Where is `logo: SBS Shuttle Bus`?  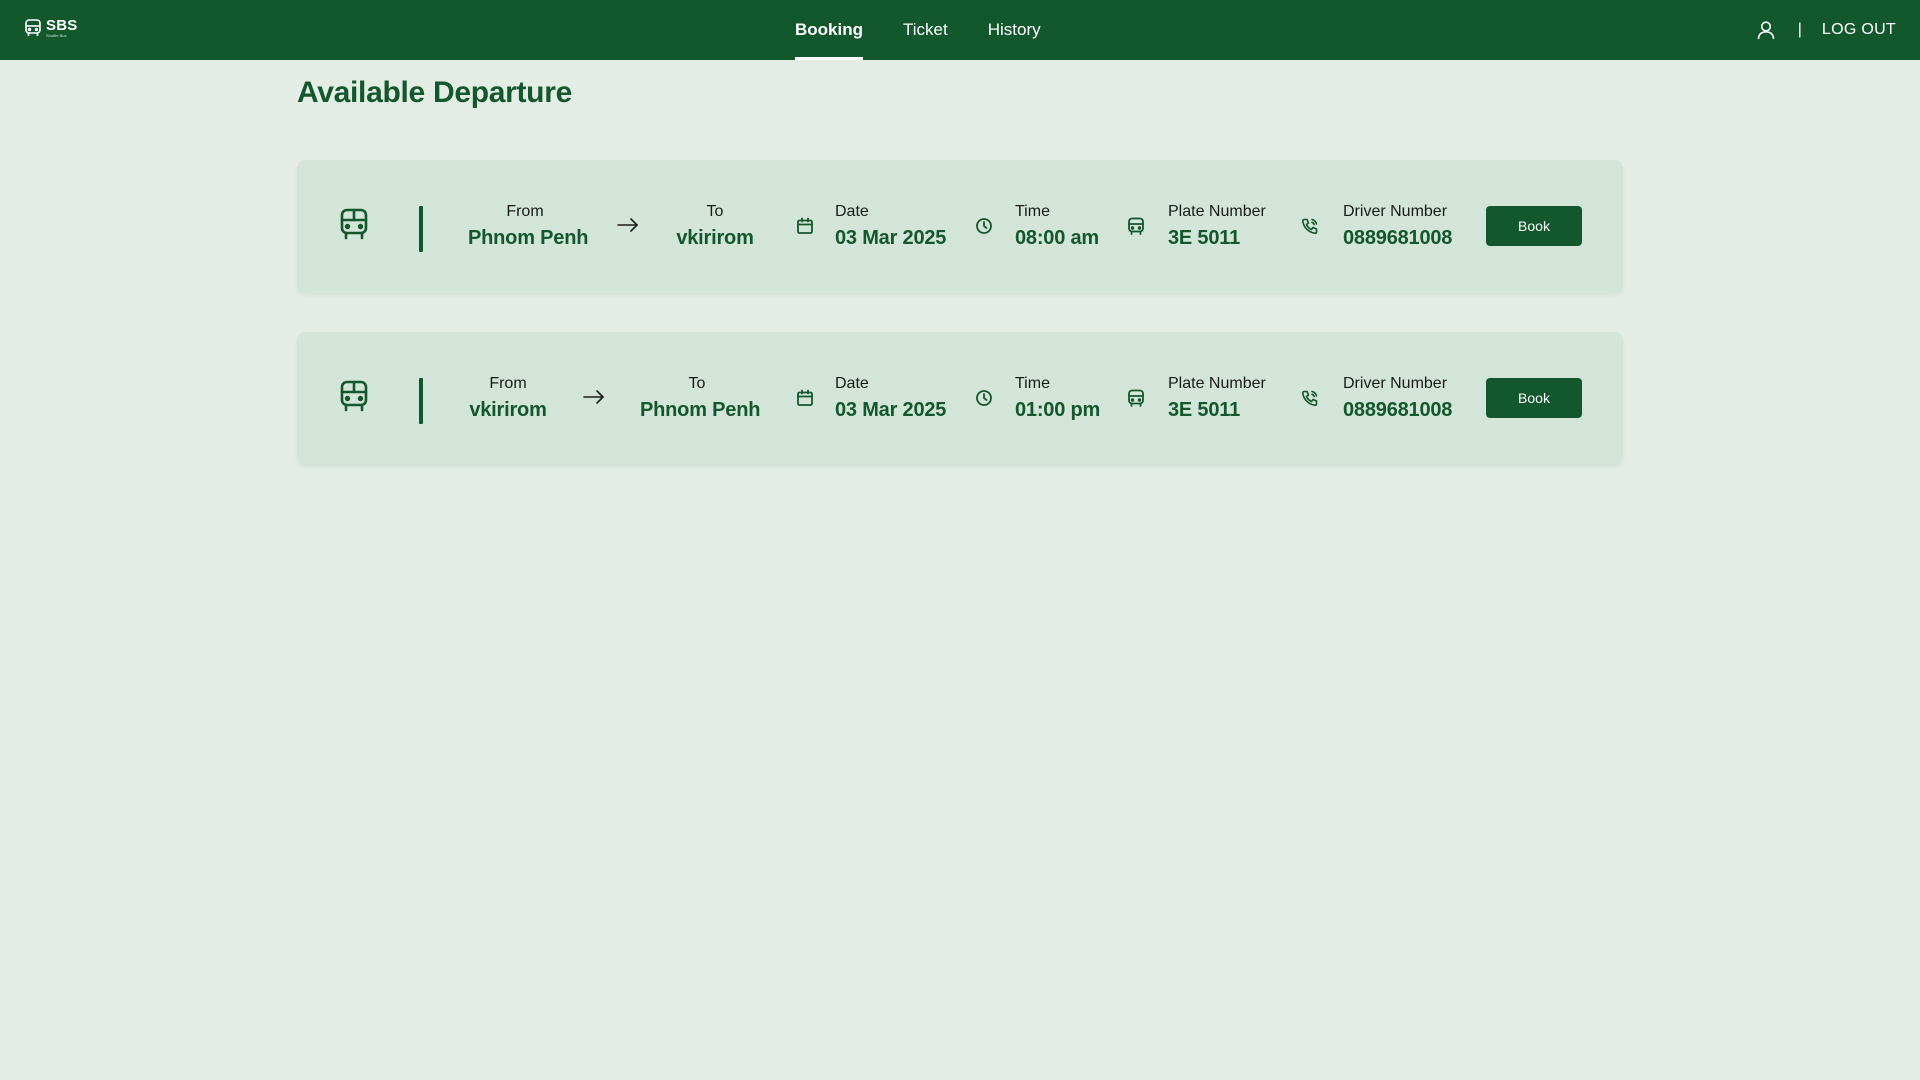
logo: SBS Shuttle Bus is located at coordinates (50, 28).